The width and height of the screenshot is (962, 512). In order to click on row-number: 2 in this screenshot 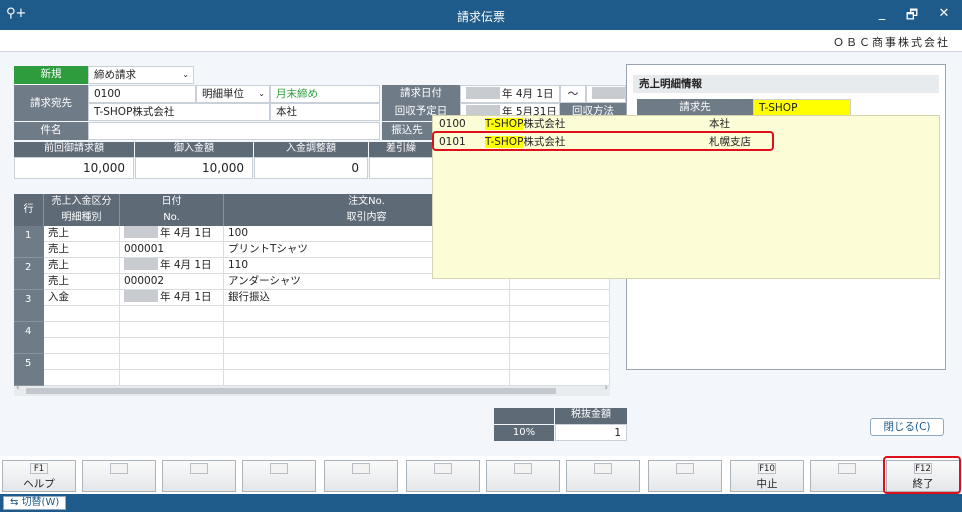, I will do `click(29, 274)`.